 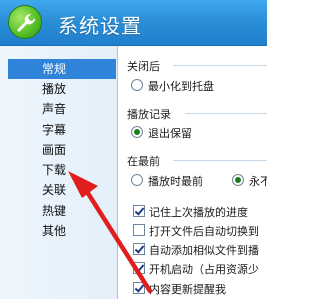 What do you see at coordinates (62, 170) in the screenshot?
I see `sidebar-item-download: 下载` at bounding box center [62, 170].